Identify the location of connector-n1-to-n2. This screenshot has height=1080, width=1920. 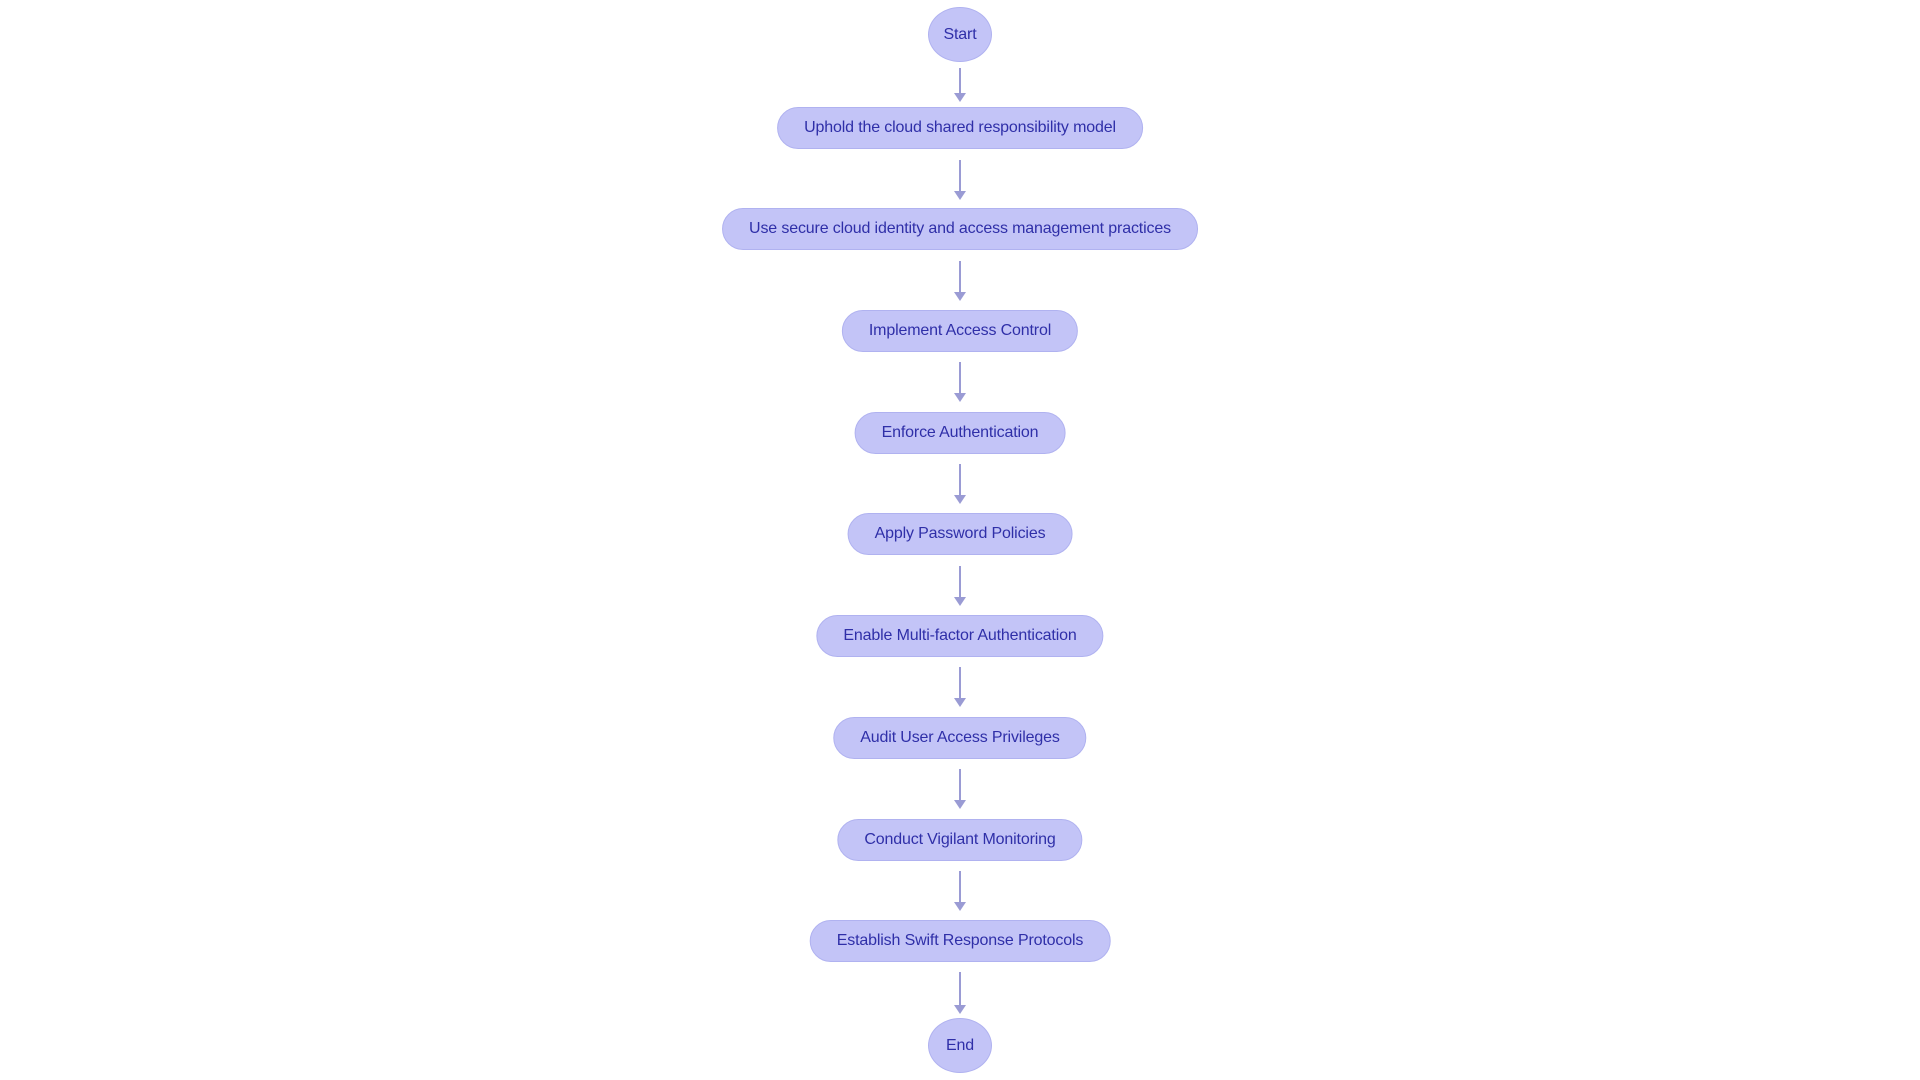
(960, 180).